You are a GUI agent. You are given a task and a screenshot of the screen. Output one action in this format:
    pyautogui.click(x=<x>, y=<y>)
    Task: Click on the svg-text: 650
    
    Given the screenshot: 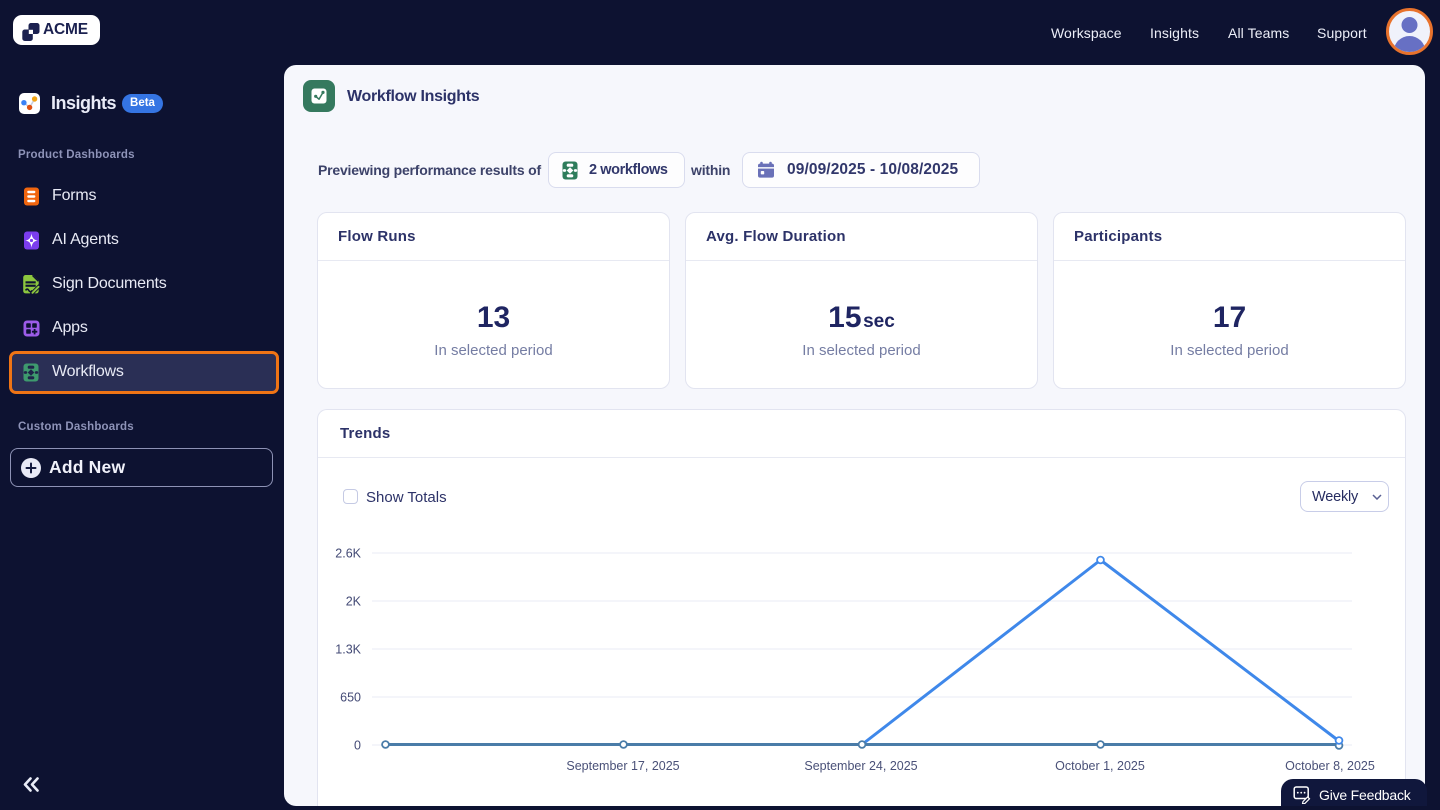 What is the action you would take?
    pyautogui.click(x=350, y=698)
    